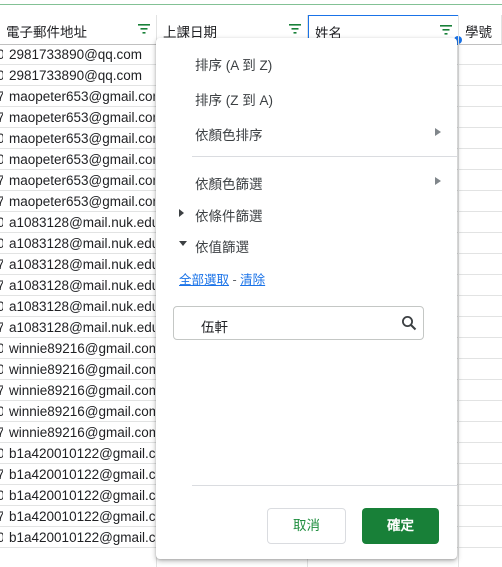 The height and width of the screenshot is (567, 502). Describe the element at coordinates (252, 280) in the screenshot. I see `clear-link: 清除` at that location.